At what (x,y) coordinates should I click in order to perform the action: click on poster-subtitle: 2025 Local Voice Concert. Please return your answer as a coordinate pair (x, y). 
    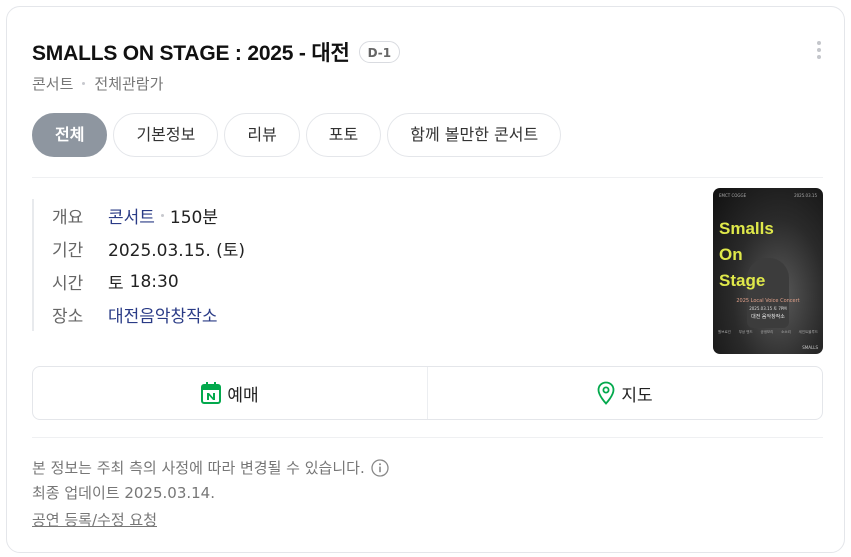
    Looking at the image, I should click on (768, 301).